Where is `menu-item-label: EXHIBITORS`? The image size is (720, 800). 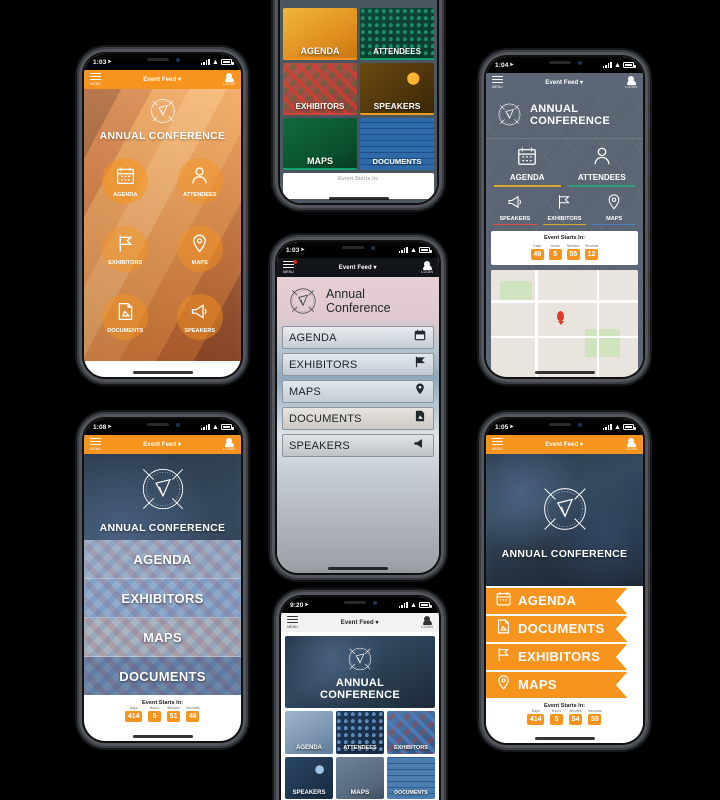 menu-item-label: EXHIBITORS is located at coordinates (125, 262).